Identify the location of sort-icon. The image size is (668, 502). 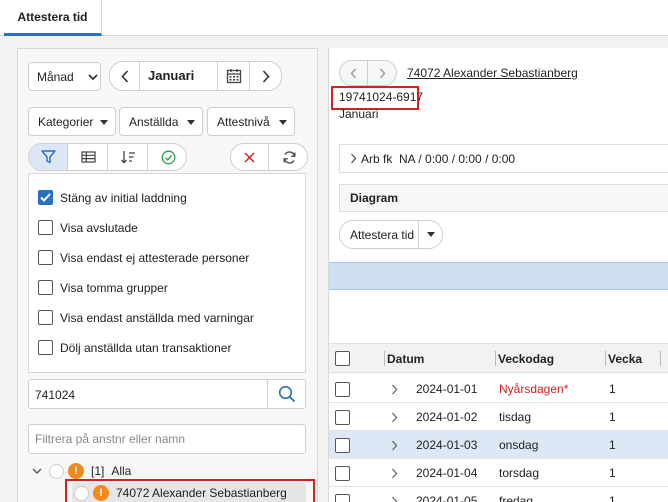
(128, 157).